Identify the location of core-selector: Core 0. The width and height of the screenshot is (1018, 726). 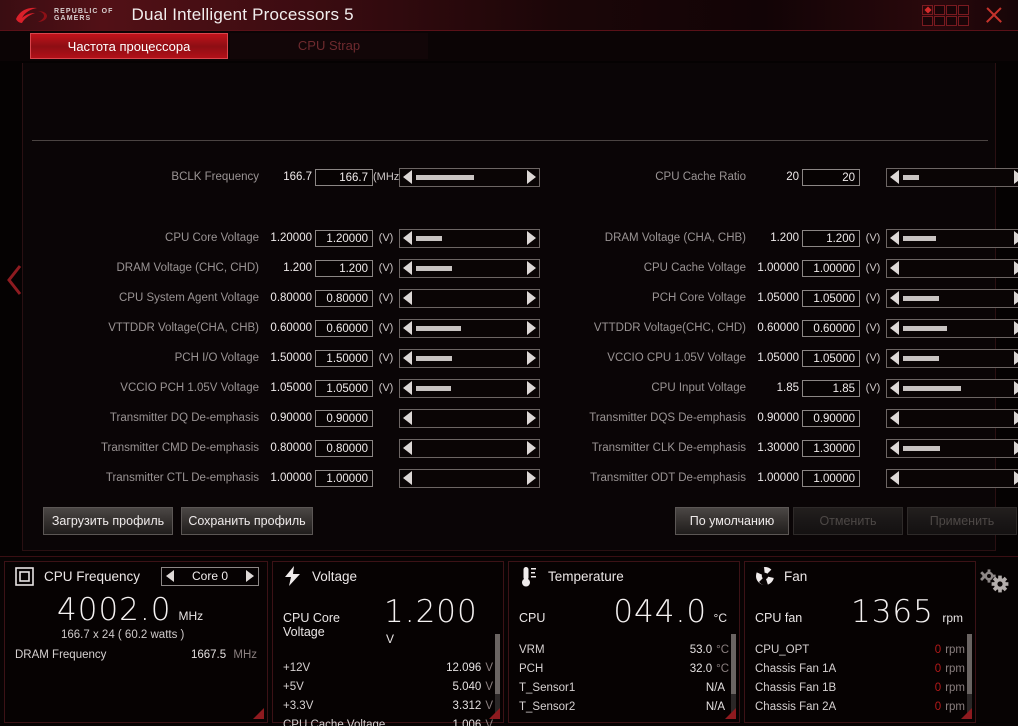
(210, 576).